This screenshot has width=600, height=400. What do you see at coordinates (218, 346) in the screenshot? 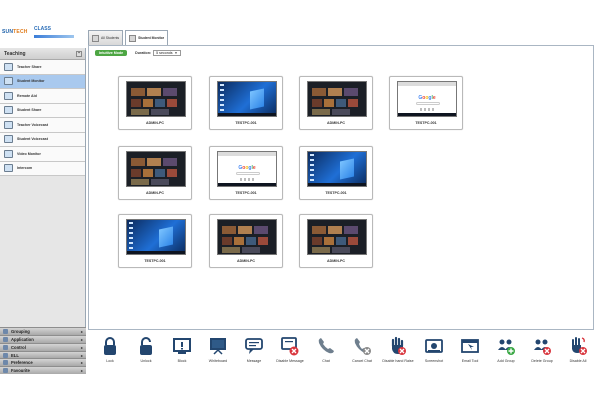
I see `whiteboard-icon` at bounding box center [218, 346].